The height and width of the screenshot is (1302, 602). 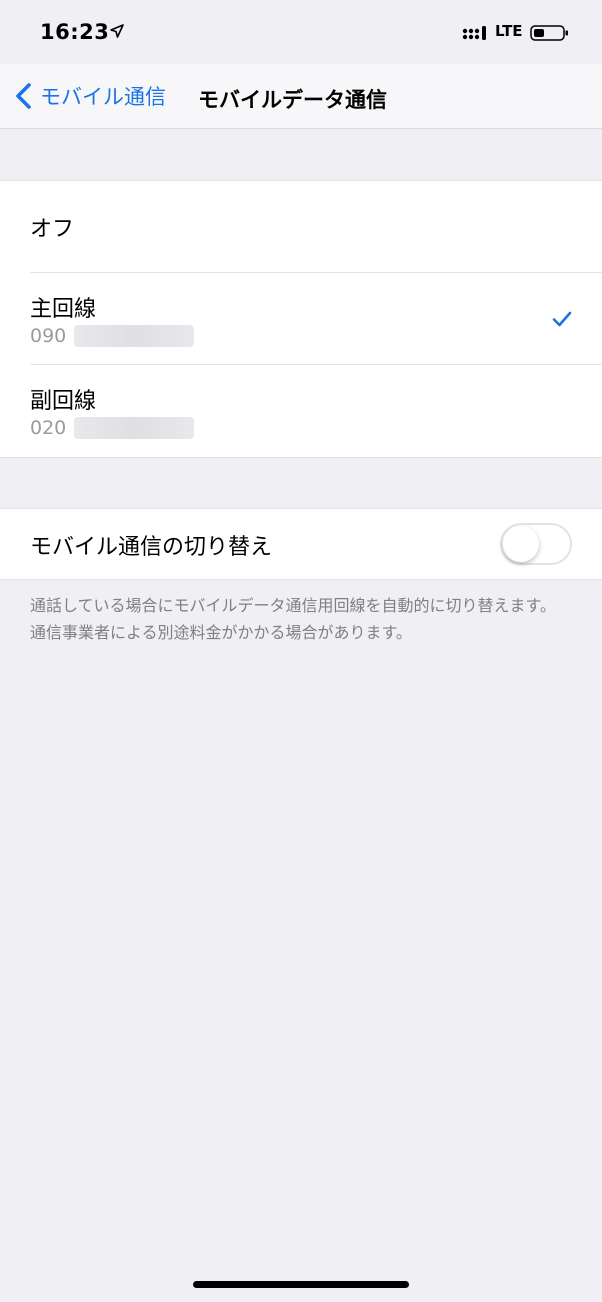 I want to click on checkmark-icon, so click(x=562, y=319).